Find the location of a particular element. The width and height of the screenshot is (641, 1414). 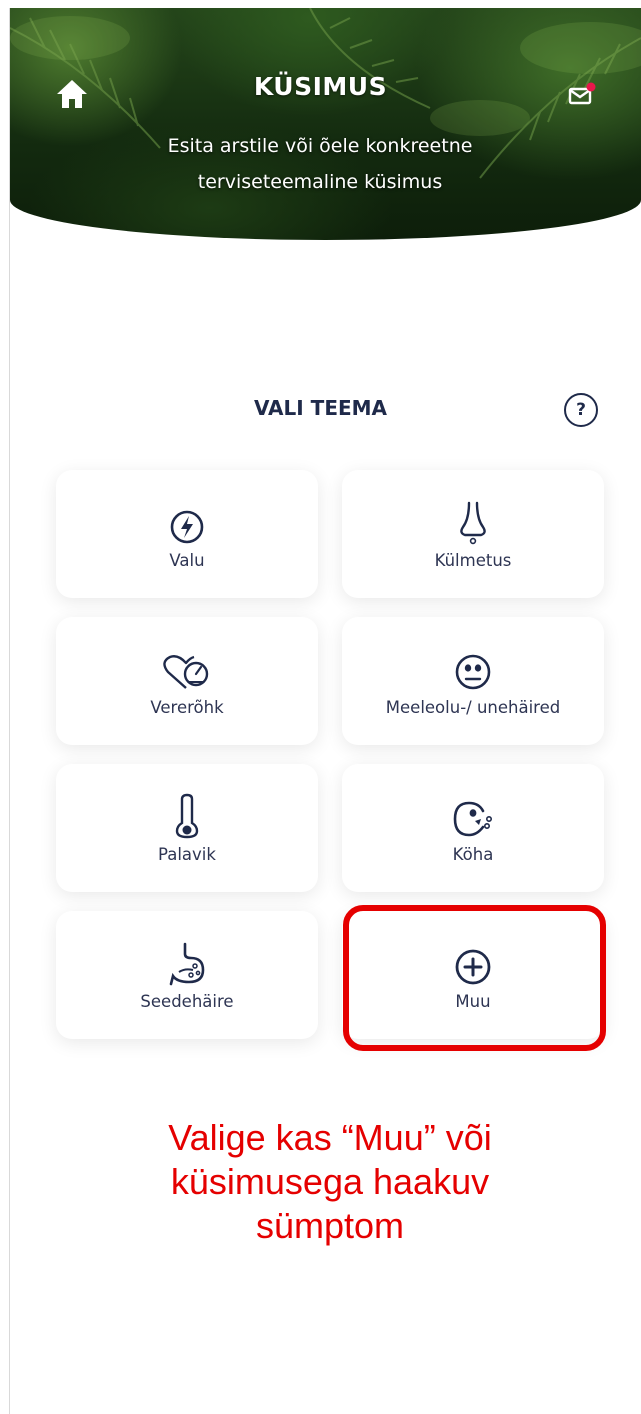

topic-palavik: Palavik is located at coordinates (187, 828).